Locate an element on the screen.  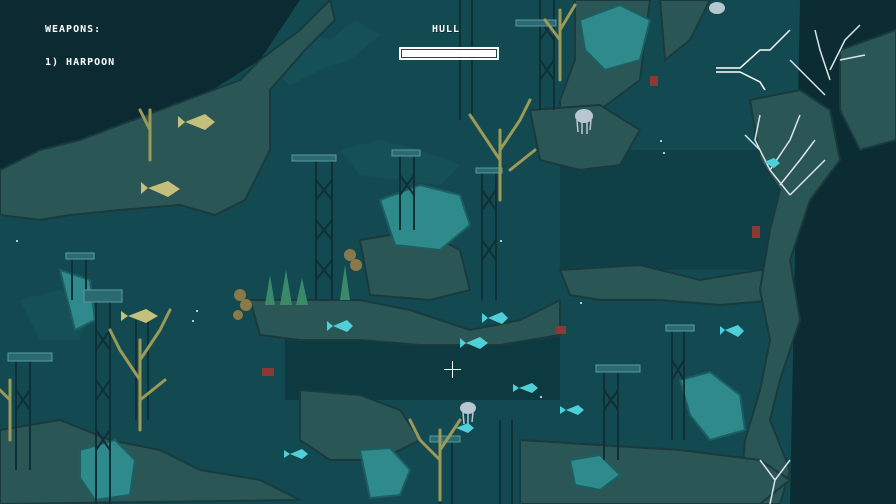
hull-bar-fill is located at coordinates (449, 53).